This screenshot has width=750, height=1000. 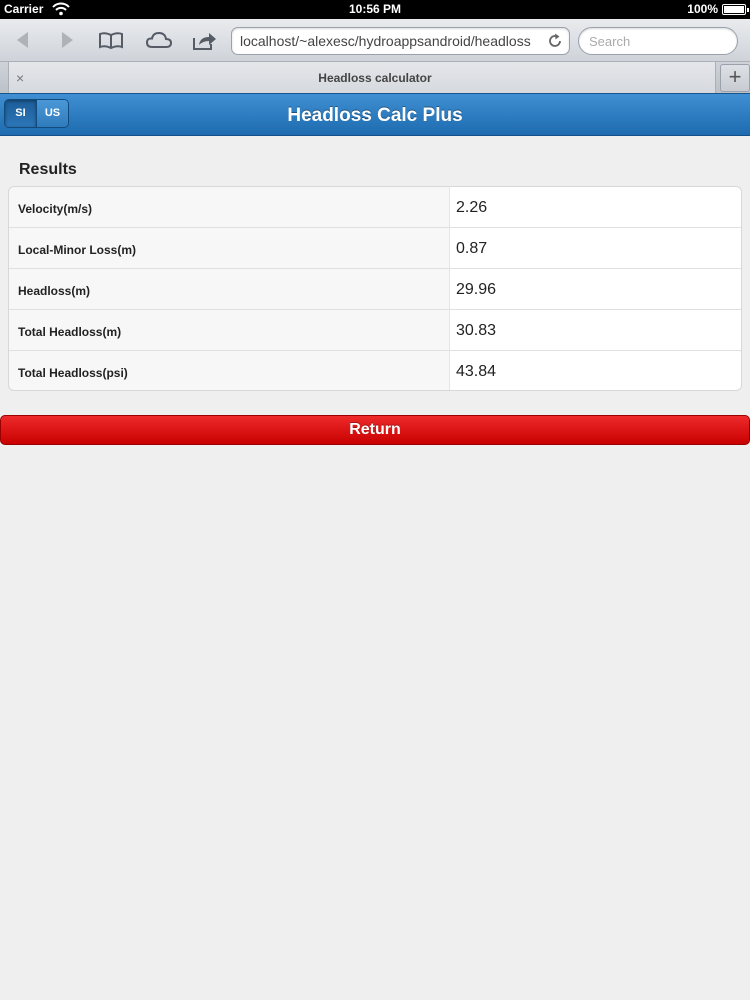 I want to click on results-heading: Results, so click(x=48, y=169).